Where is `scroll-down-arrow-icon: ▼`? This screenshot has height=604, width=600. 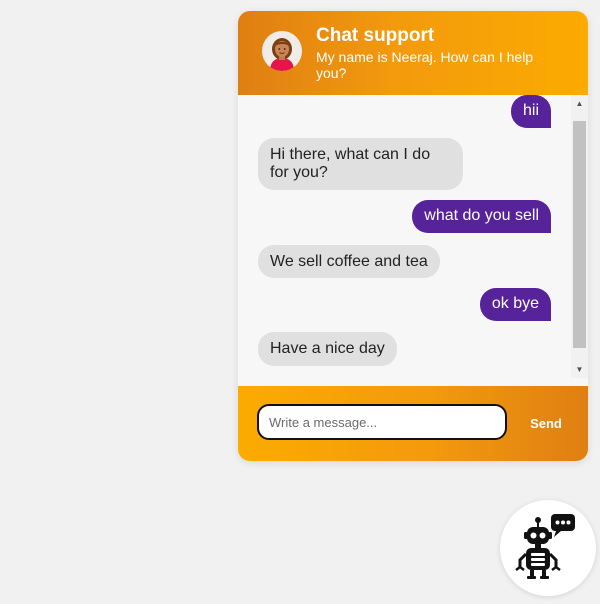 scroll-down-arrow-icon: ▼ is located at coordinates (579, 369).